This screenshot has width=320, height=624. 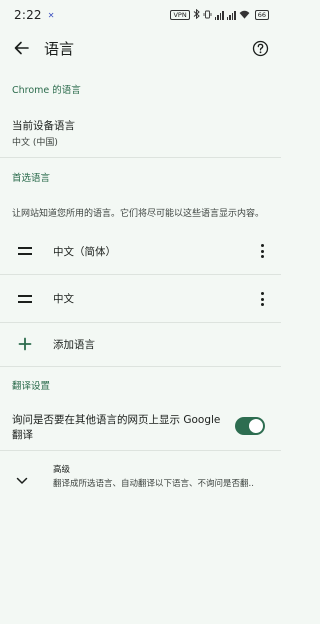 I want to click on language-row: 中文, so click(x=140, y=298).